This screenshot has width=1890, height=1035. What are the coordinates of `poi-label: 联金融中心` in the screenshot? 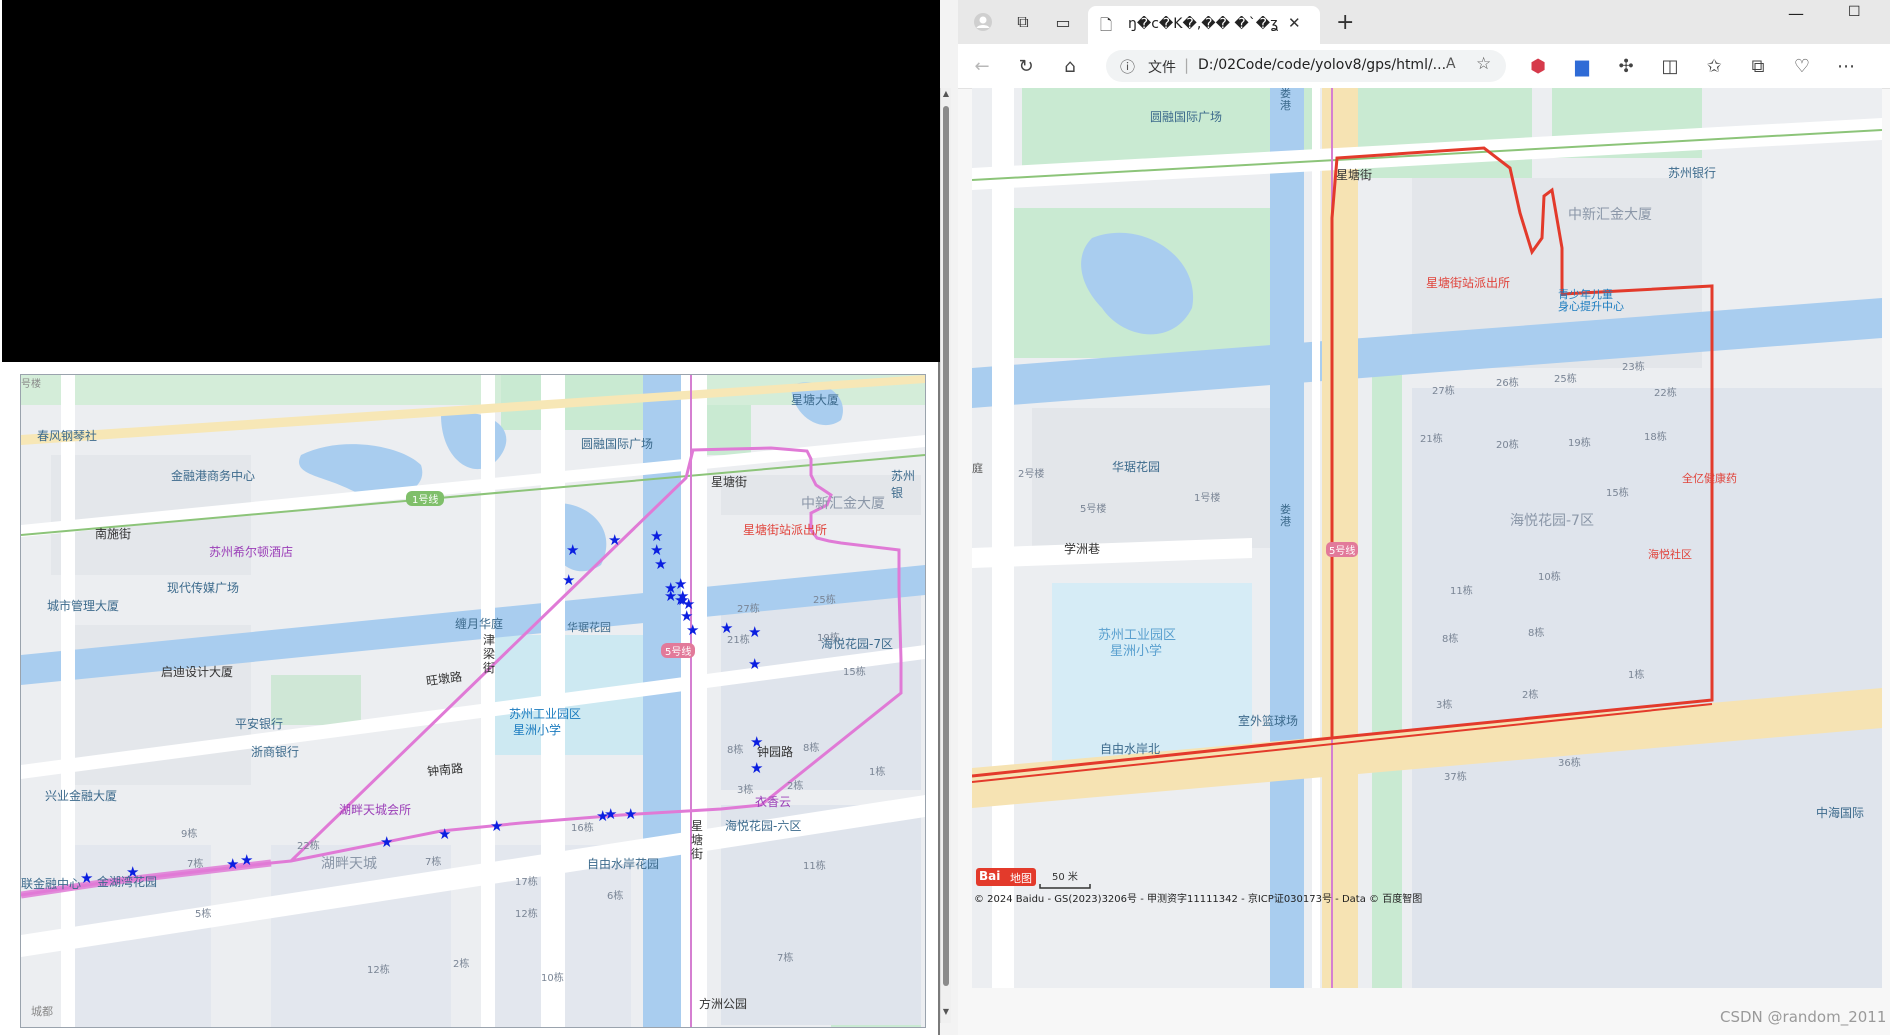 It's located at (51, 884).